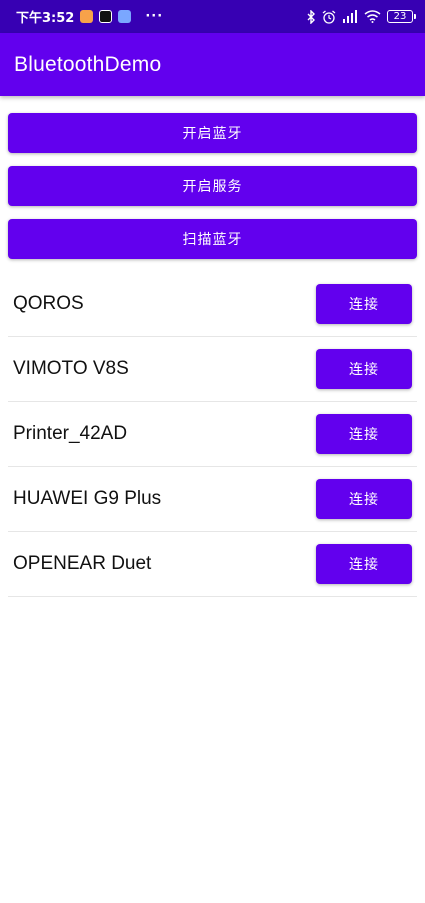 Image resolution: width=425 pixels, height=903 pixels. I want to click on camera-notification-icon, so click(106, 16).